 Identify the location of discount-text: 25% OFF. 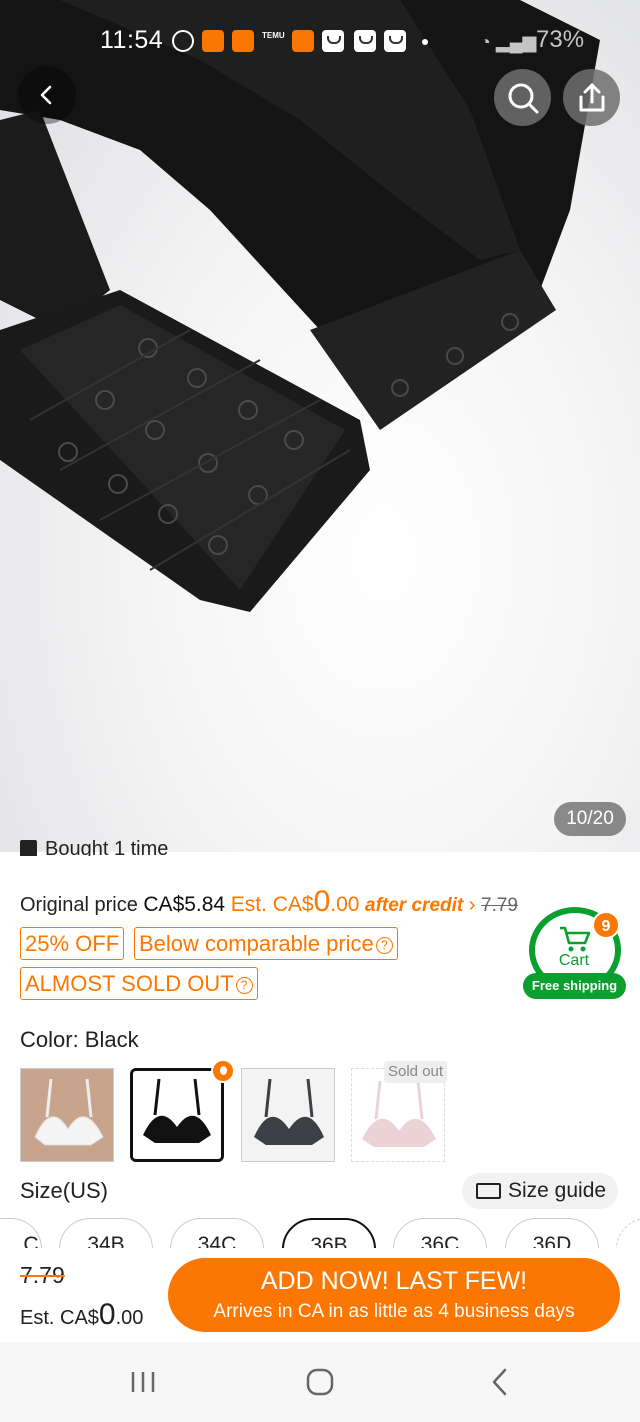
(72, 943).